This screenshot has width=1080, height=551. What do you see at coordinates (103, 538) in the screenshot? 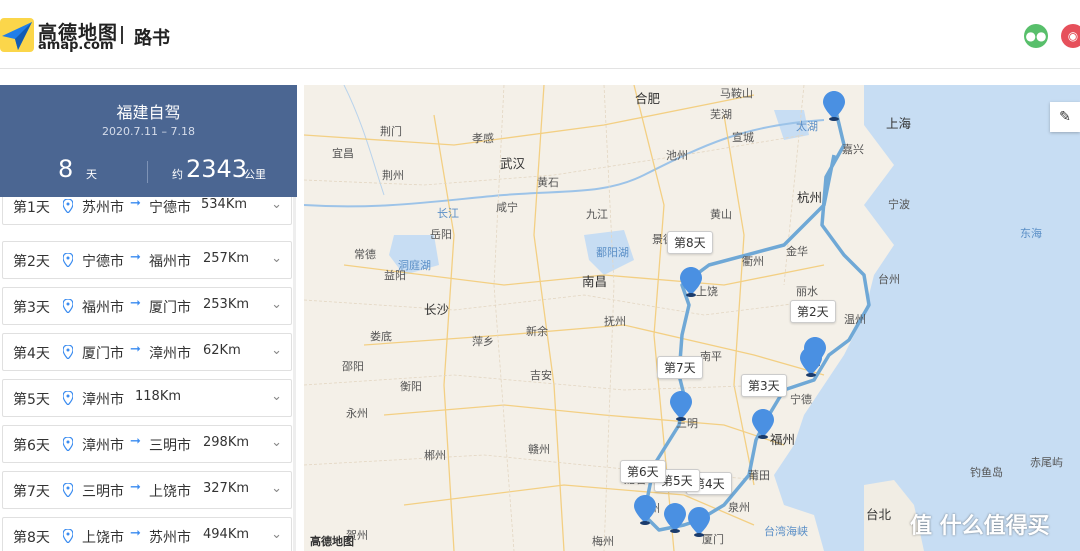
I see `day-origin: 上饶市` at bounding box center [103, 538].